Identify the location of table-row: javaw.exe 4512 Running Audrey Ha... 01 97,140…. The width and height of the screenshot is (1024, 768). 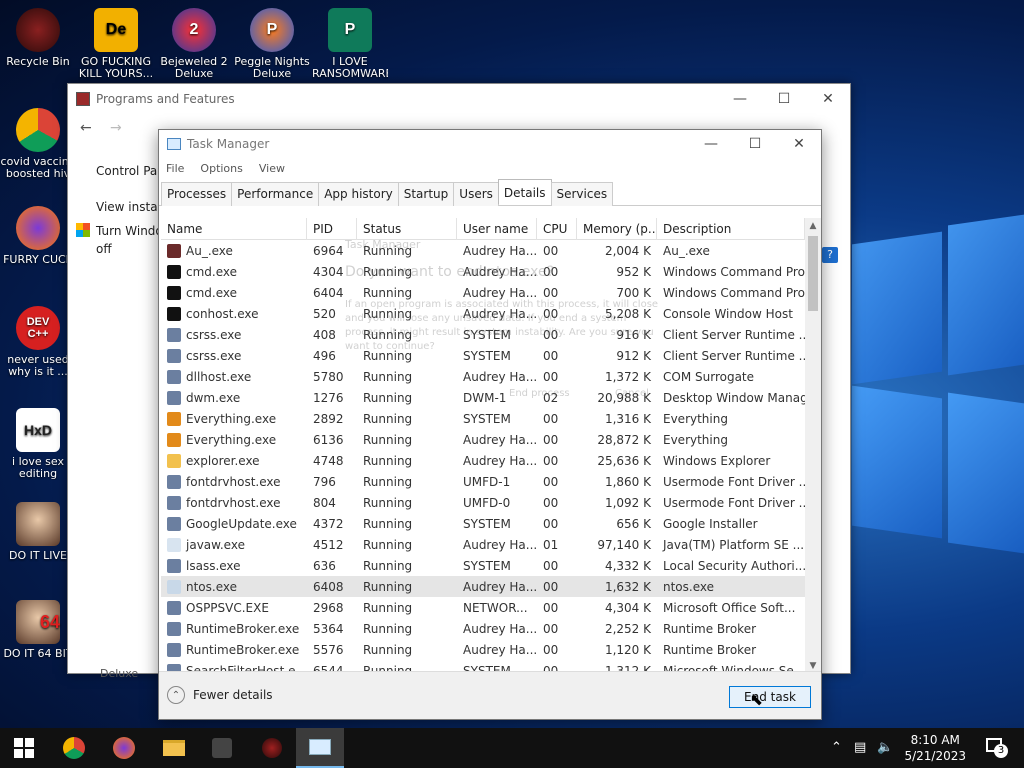
(483, 544).